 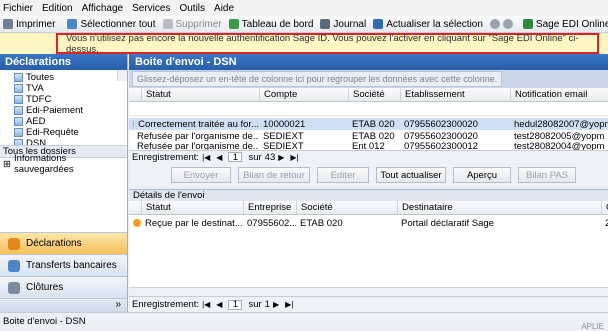 What do you see at coordinates (63, 164) in the screenshot?
I see `saved-info-item: ⊞ Informations sauvegardées` at bounding box center [63, 164].